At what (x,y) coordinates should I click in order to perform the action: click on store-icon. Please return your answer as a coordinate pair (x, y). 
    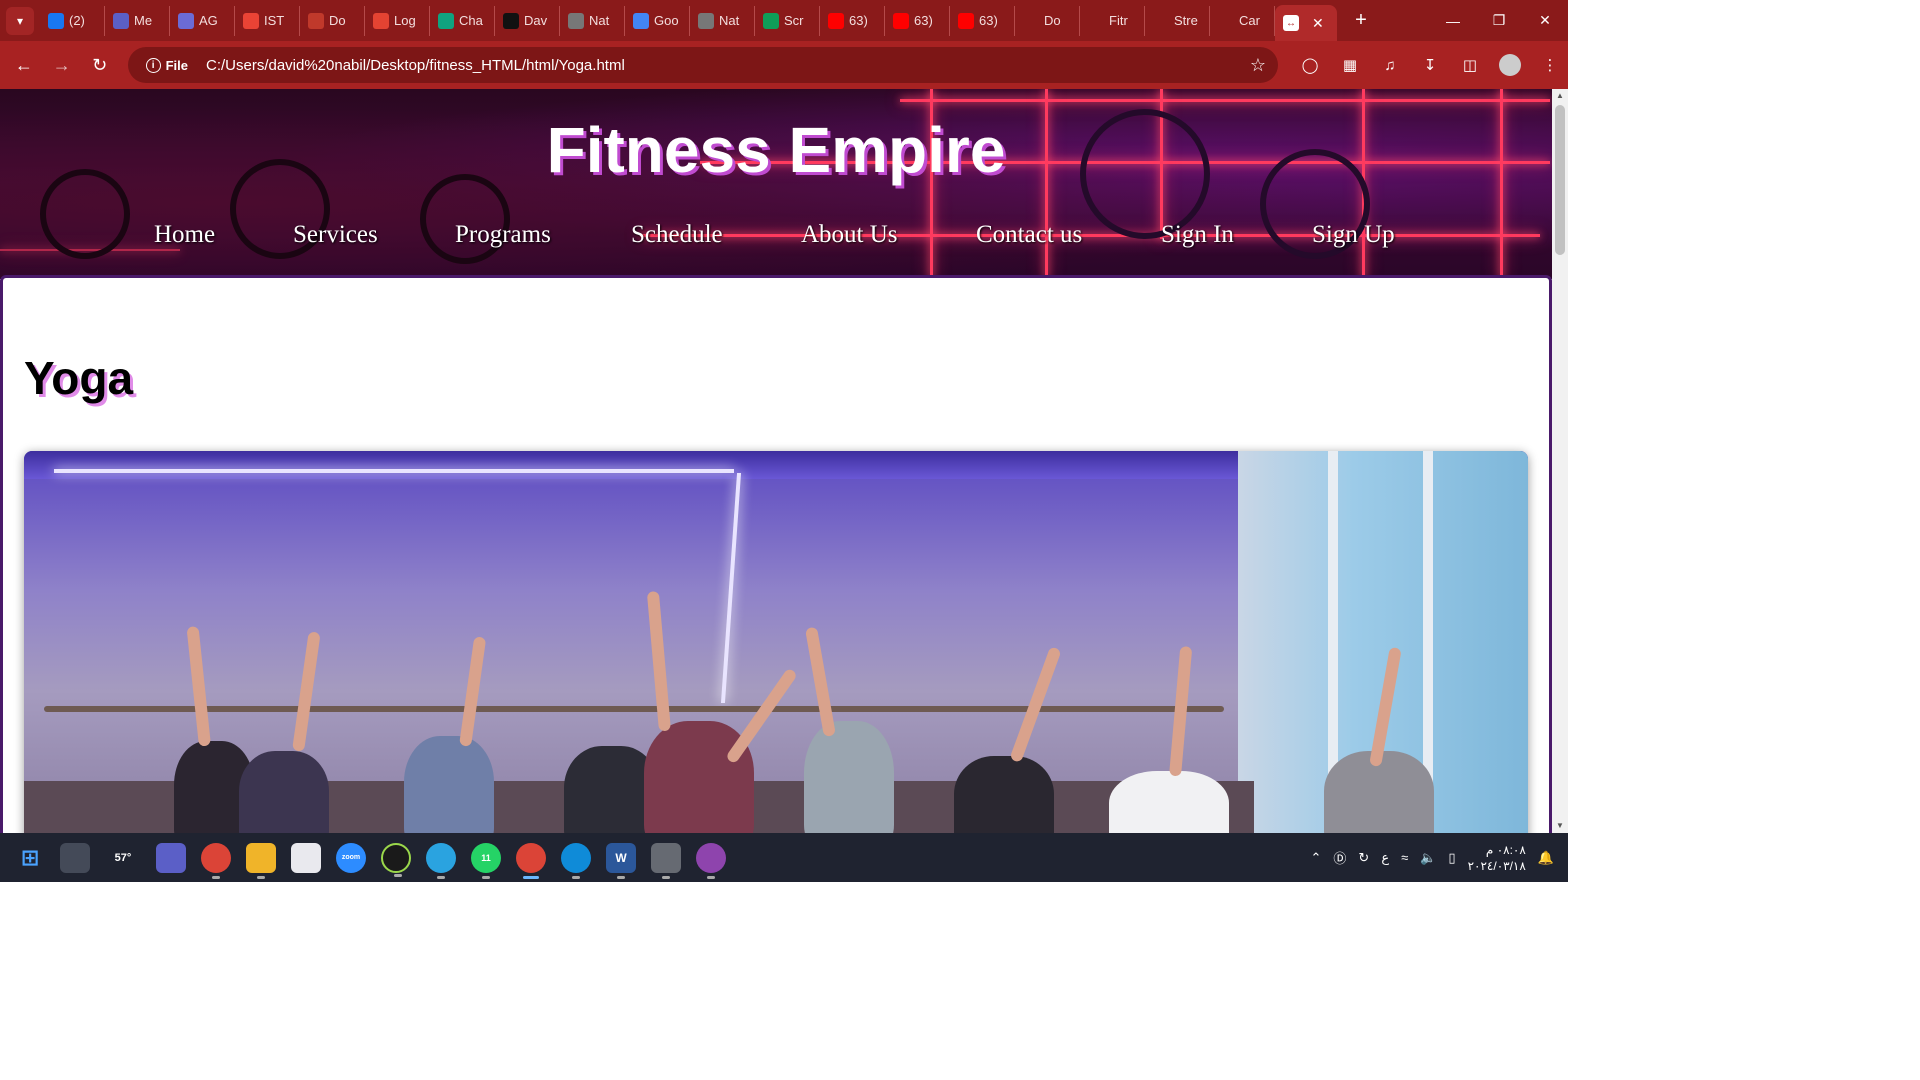
    Looking at the image, I should click on (306, 857).